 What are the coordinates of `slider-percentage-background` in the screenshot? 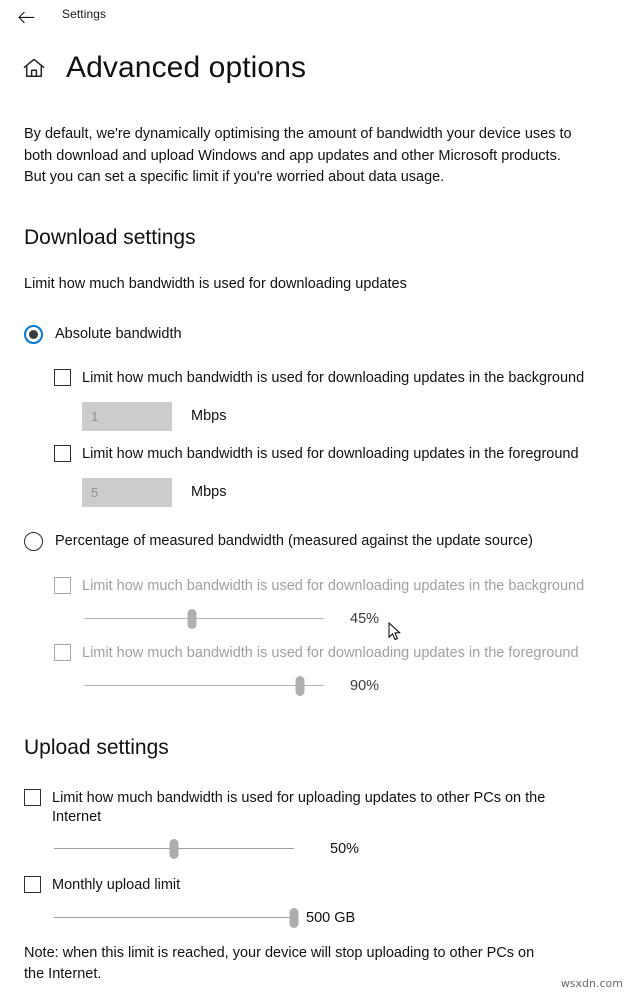 It's located at (204, 619).